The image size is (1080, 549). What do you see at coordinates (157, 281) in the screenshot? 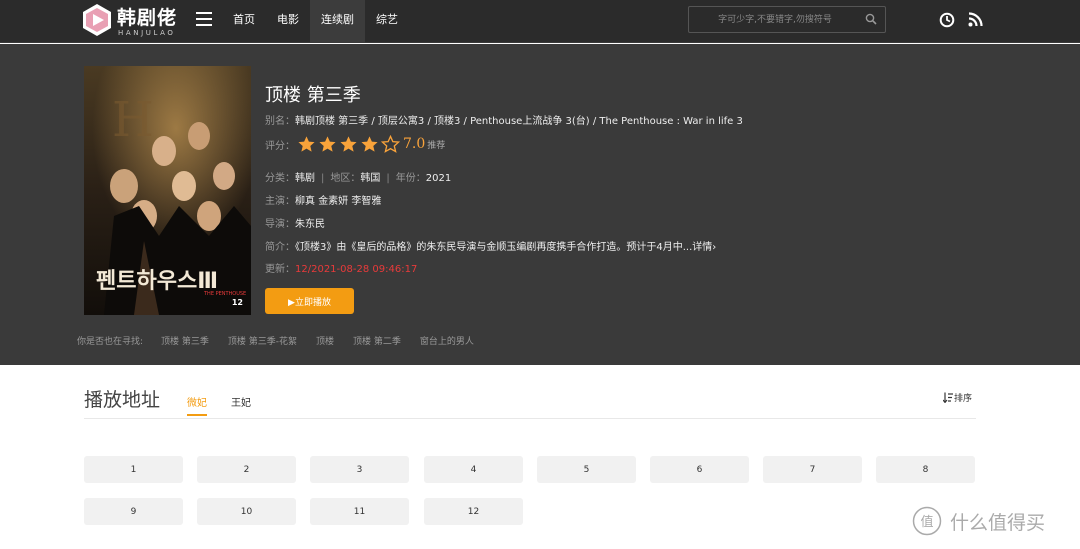
I see `svg-text: 펜트하우스Ⅲ` at bounding box center [157, 281].